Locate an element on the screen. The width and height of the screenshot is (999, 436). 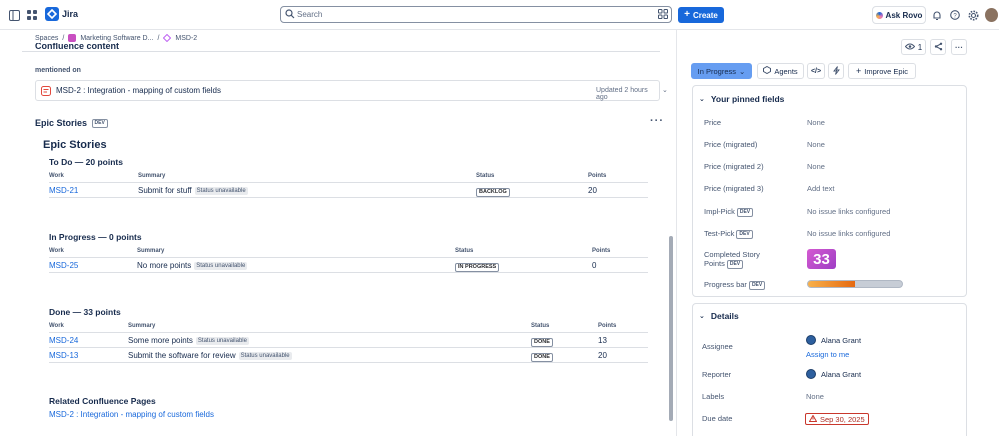
scrollbar is located at coordinates (671, 328).